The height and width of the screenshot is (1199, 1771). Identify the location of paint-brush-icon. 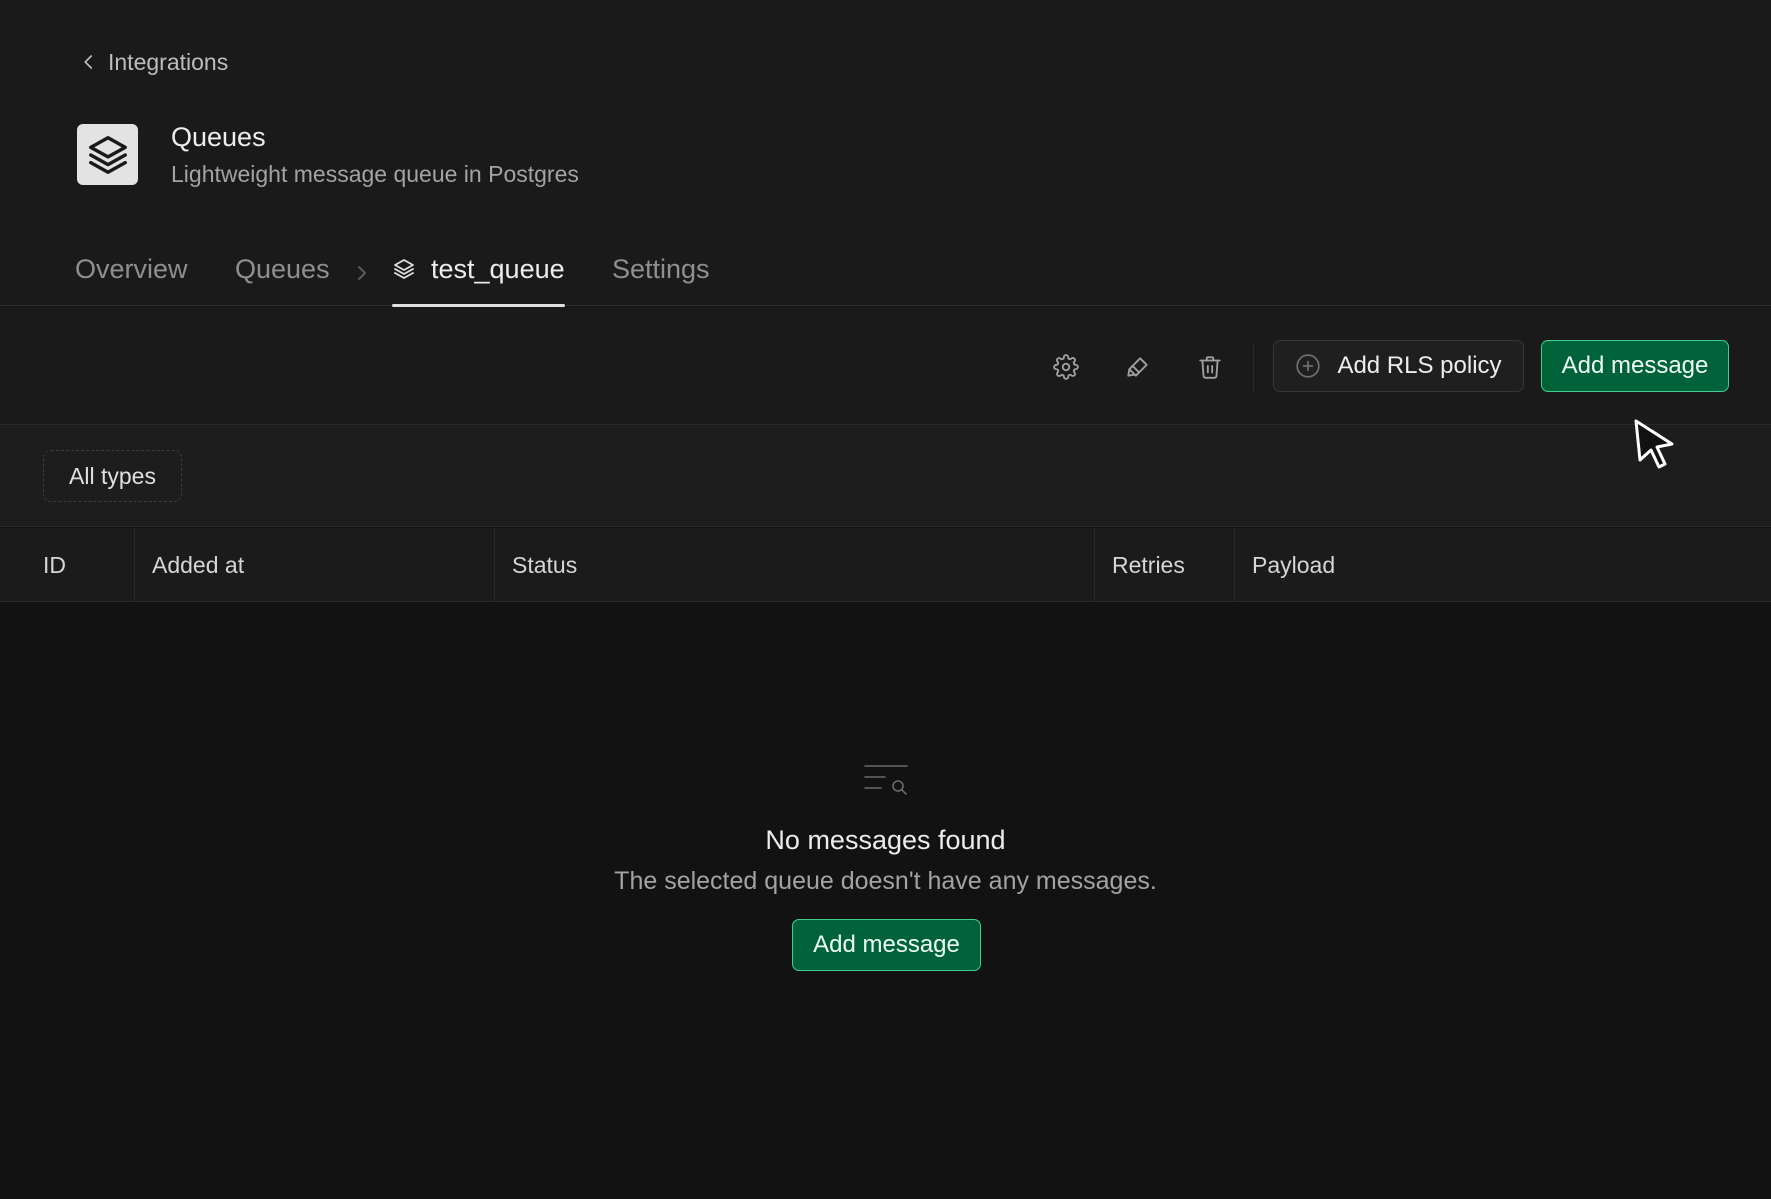
(1137, 367).